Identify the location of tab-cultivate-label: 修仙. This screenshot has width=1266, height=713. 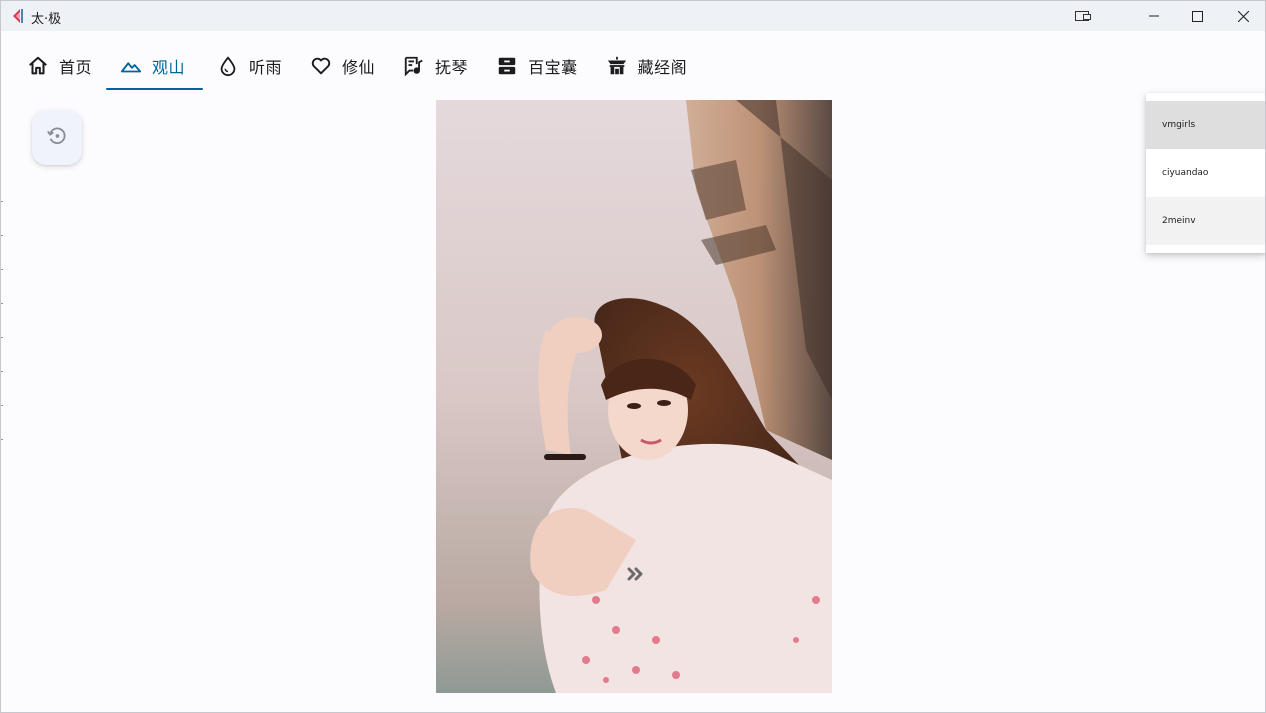
(359, 67).